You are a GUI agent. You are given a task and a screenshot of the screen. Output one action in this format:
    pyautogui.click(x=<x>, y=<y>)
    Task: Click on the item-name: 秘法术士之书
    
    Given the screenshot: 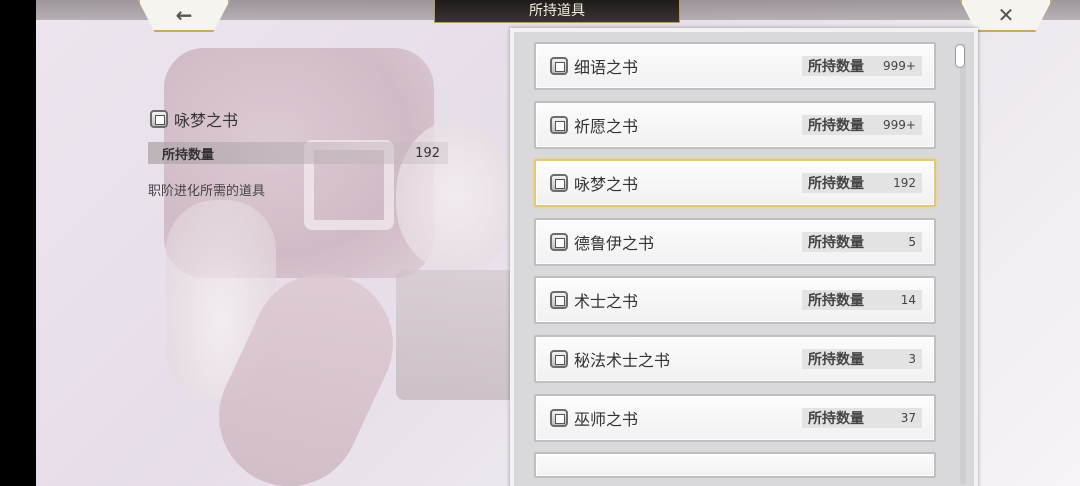 What is the action you would take?
    pyautogui.click(x=622, y=360)
    